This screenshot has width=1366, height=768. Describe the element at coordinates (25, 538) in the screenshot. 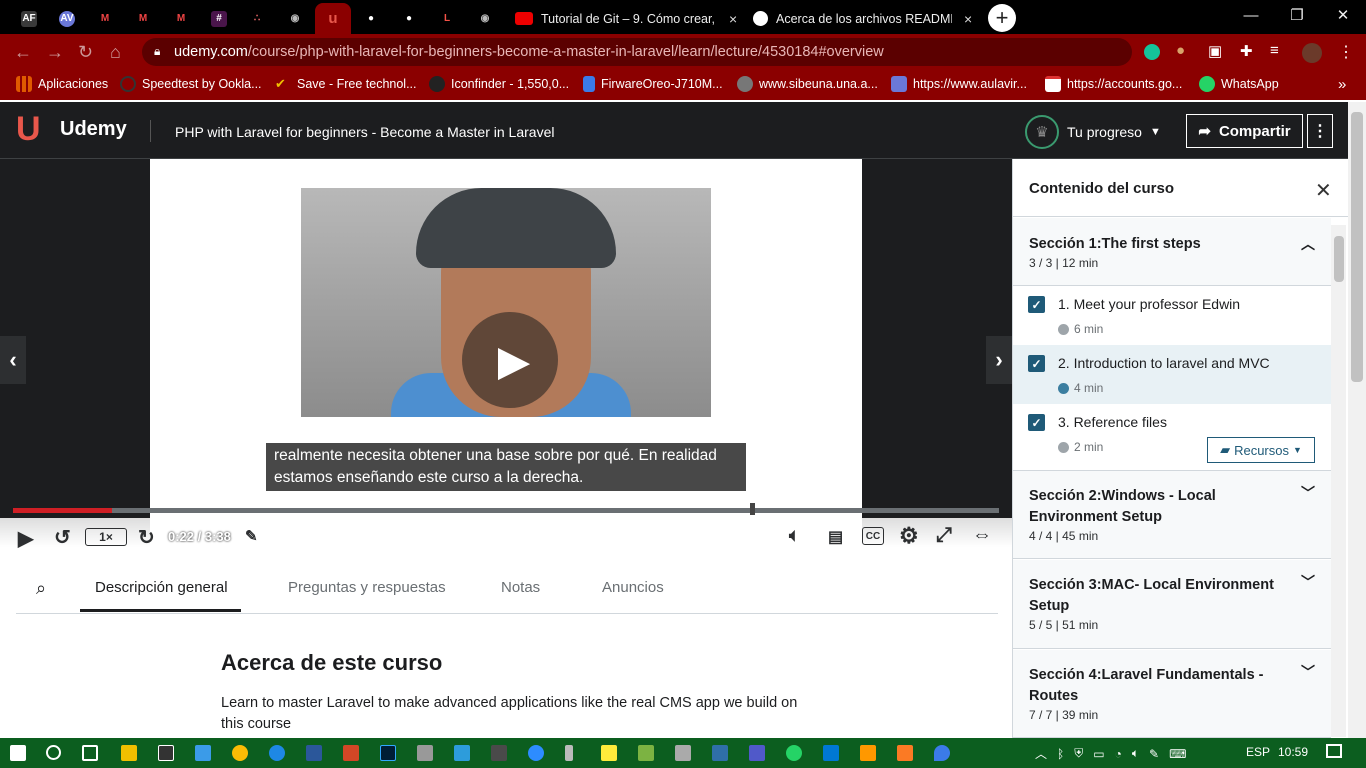

I see `play-icon: ▶` at that location.